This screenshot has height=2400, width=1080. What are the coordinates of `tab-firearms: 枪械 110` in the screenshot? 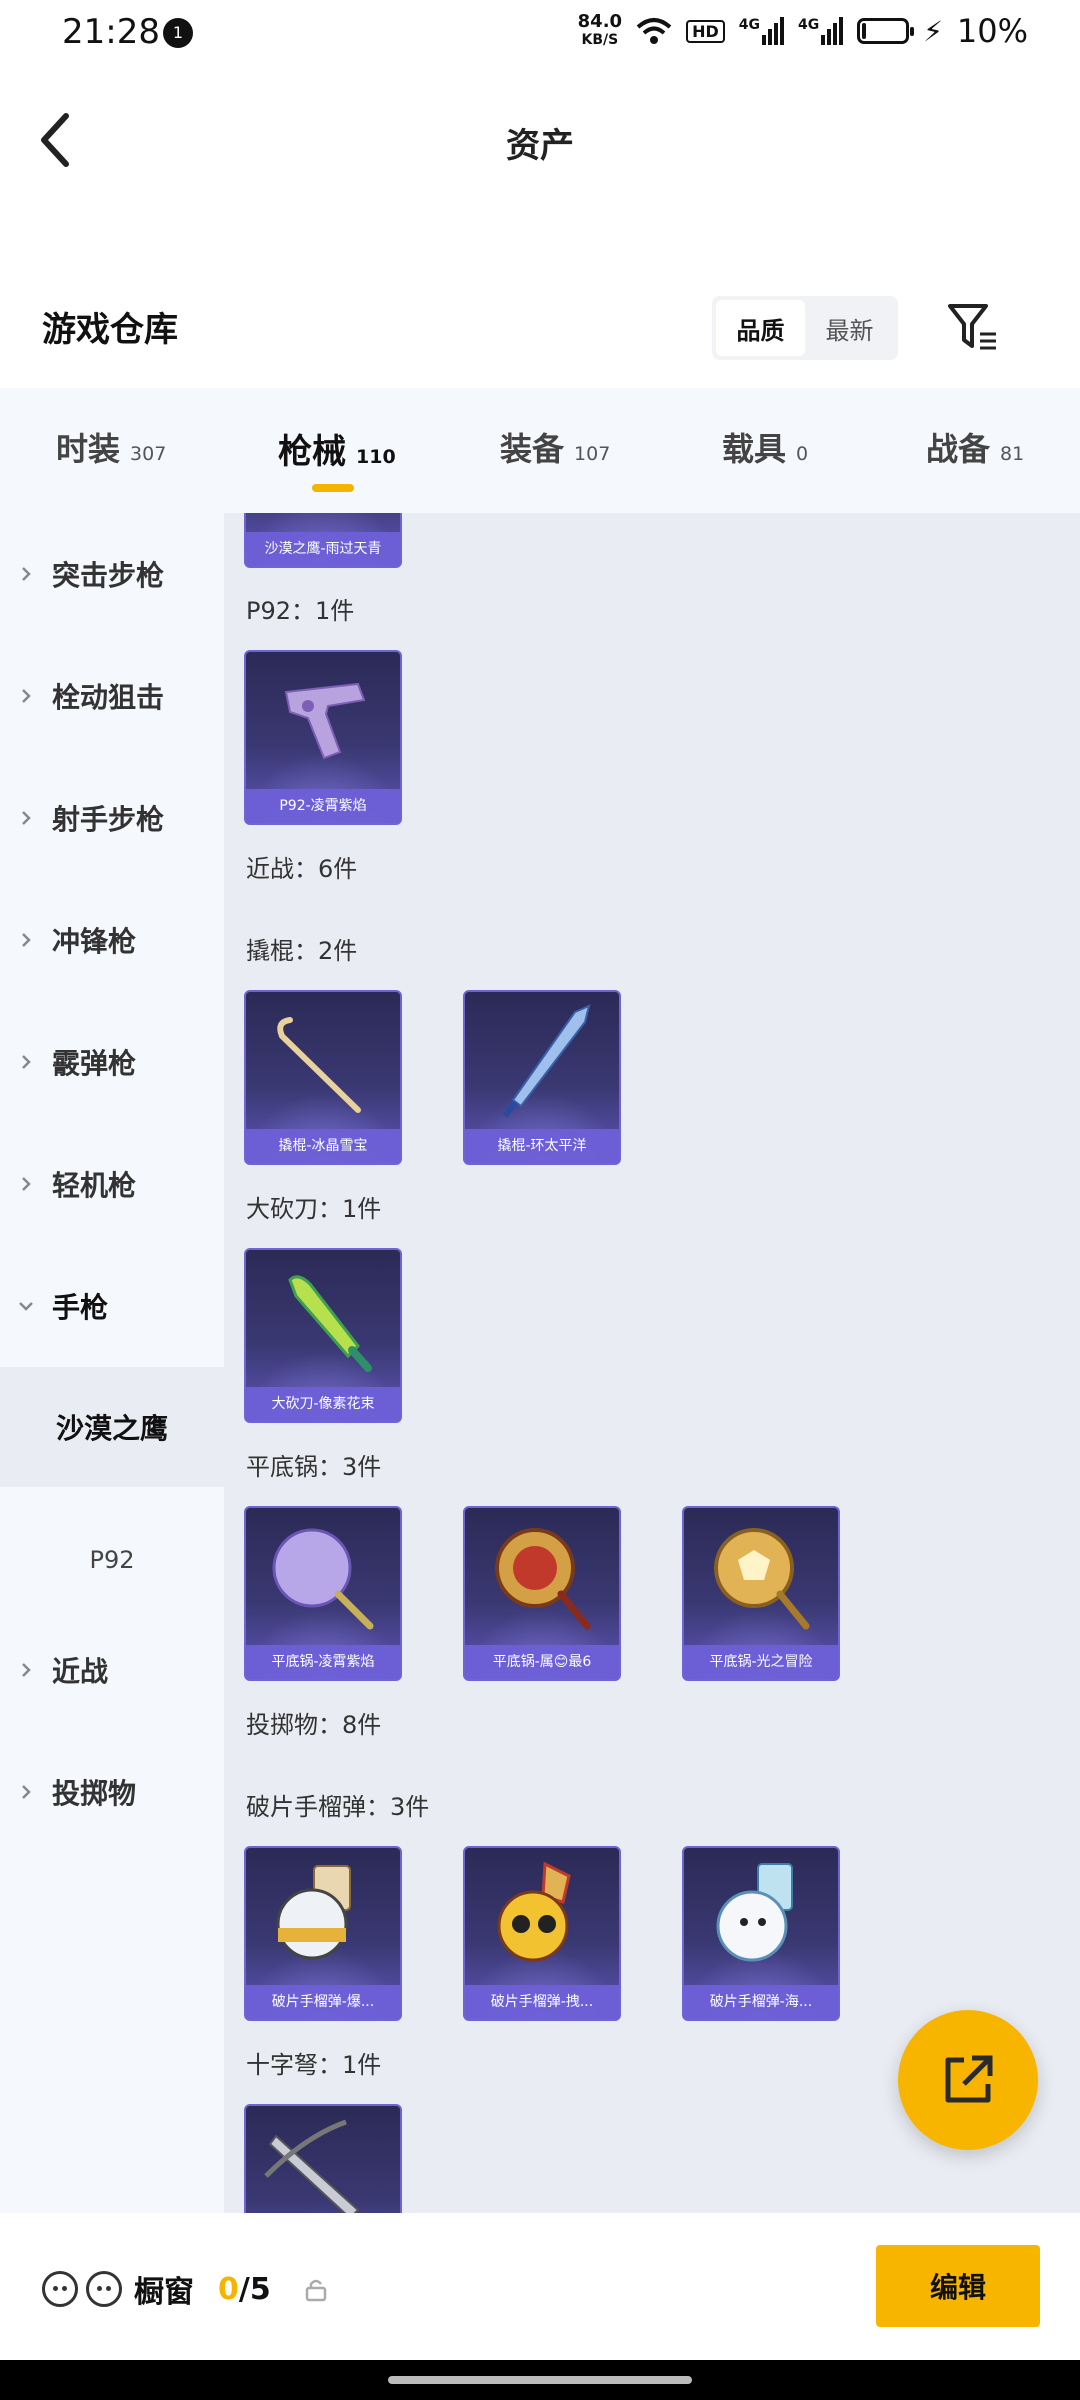 It's located at (337, 448).